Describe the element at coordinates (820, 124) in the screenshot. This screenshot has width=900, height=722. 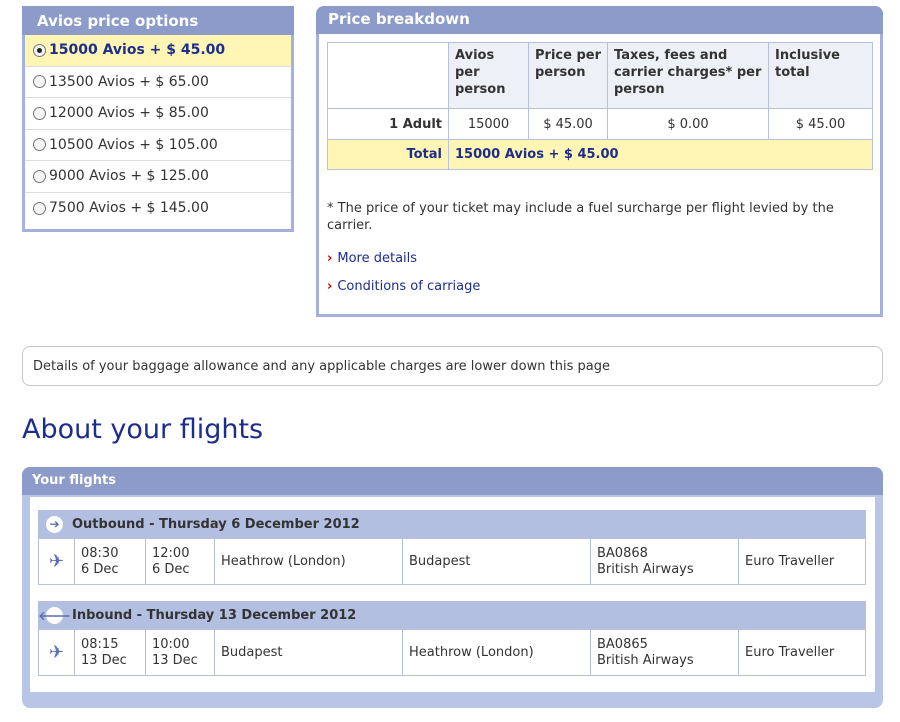
I see `inclusive-total: $ 45.00` at that location.